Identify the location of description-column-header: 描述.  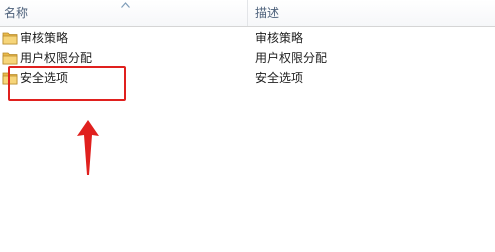
(372, 13).